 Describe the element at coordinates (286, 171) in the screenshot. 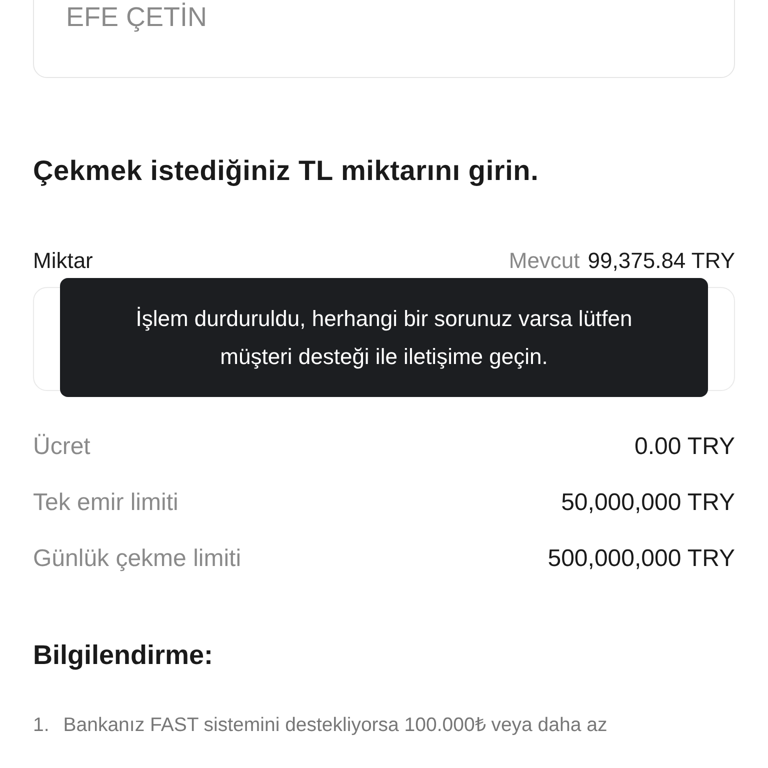

I see `section-heading: Çekmek istediğiniz TL miktarını girin.` at that location.